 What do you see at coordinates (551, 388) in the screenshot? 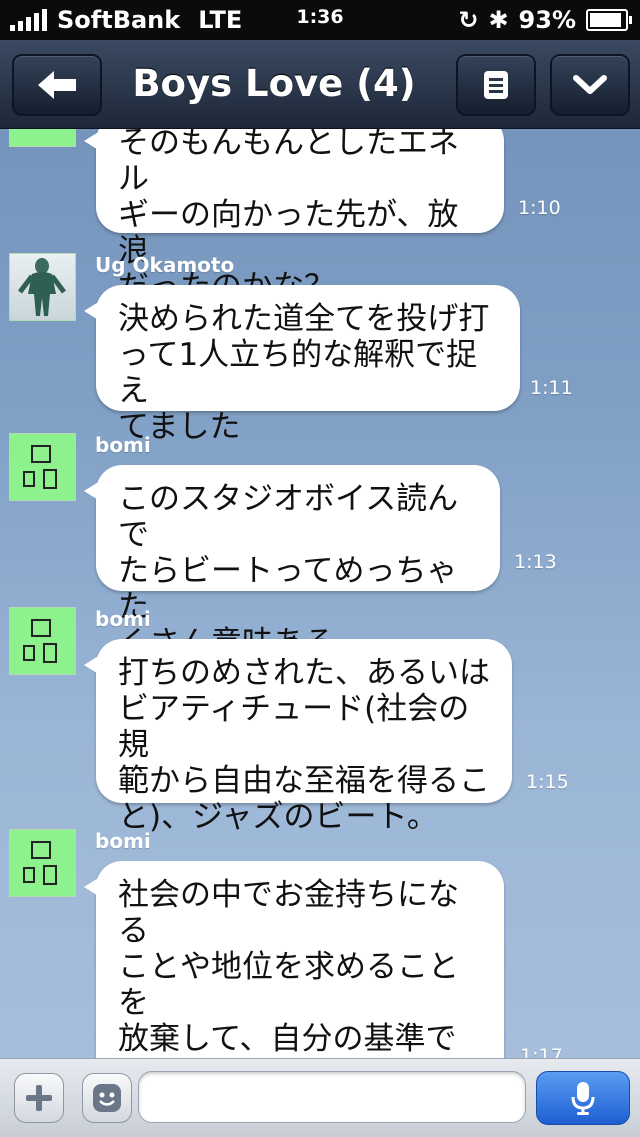
I see `message-time: 1:11` at bounding box center [551, 388].